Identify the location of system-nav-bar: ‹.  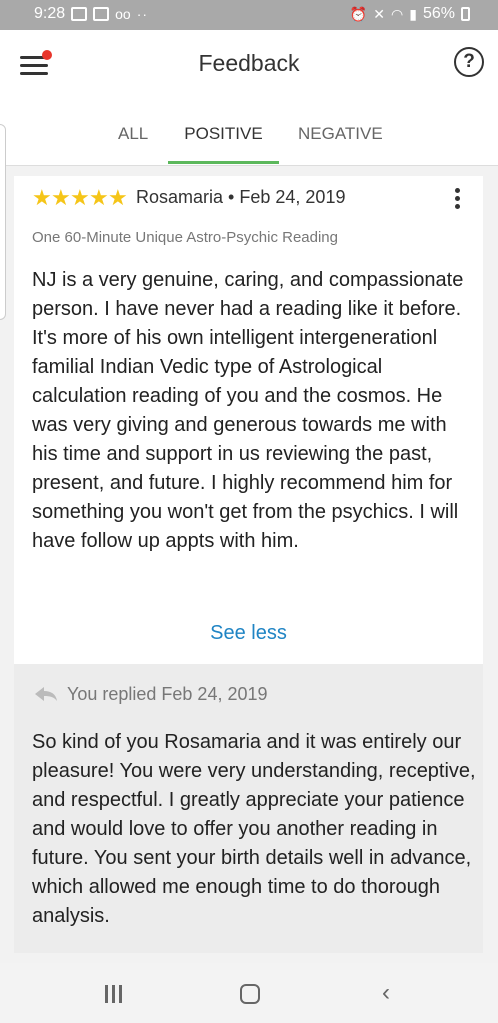
(249, 993).